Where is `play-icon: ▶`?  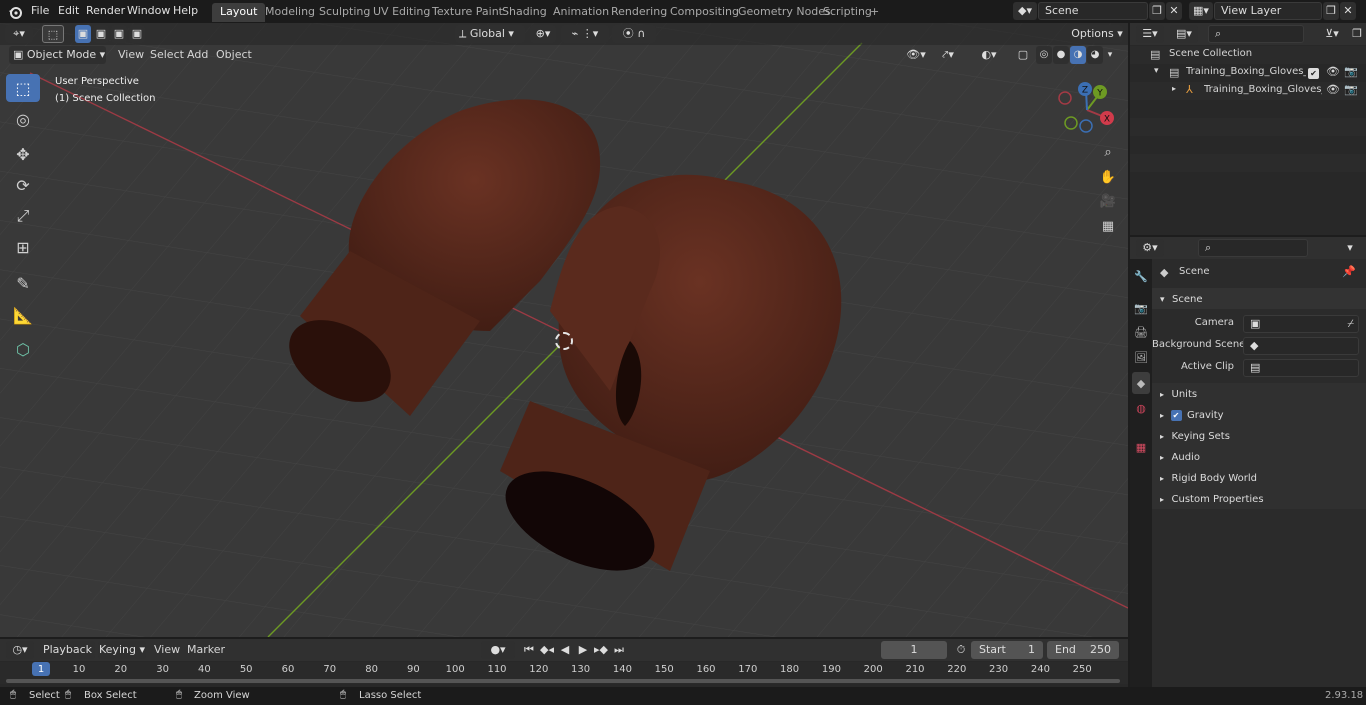 play-icon: ▶ is located at coordinates (583, 650).